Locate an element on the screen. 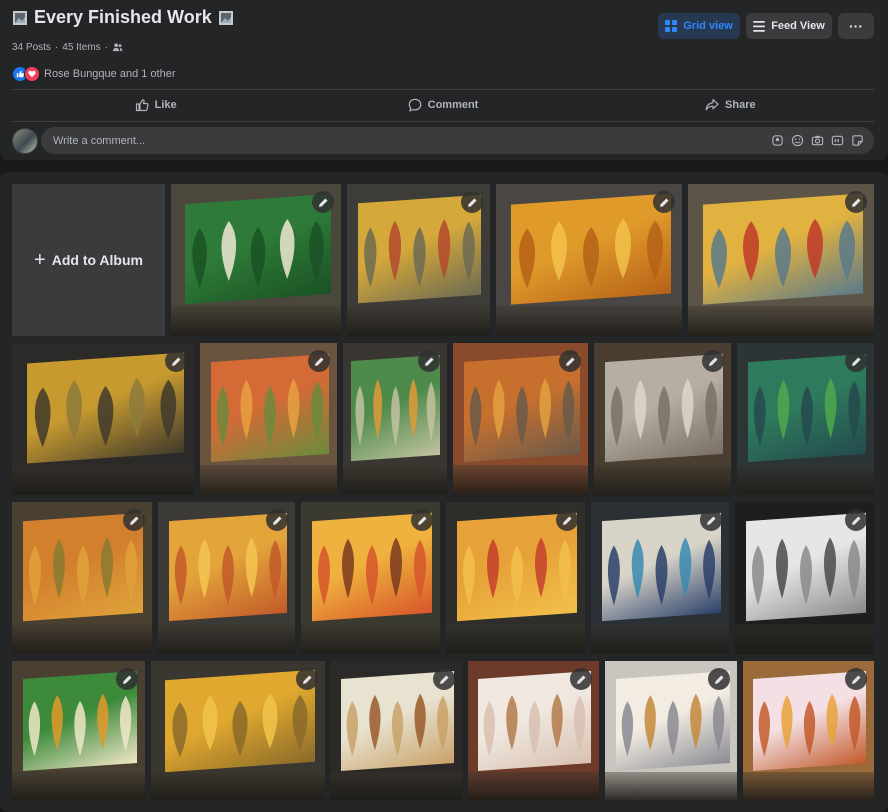 The width and height of the screenshot is (888, 812). album-photo-dark-yellow-leaves is located at coordinates (103, 419).